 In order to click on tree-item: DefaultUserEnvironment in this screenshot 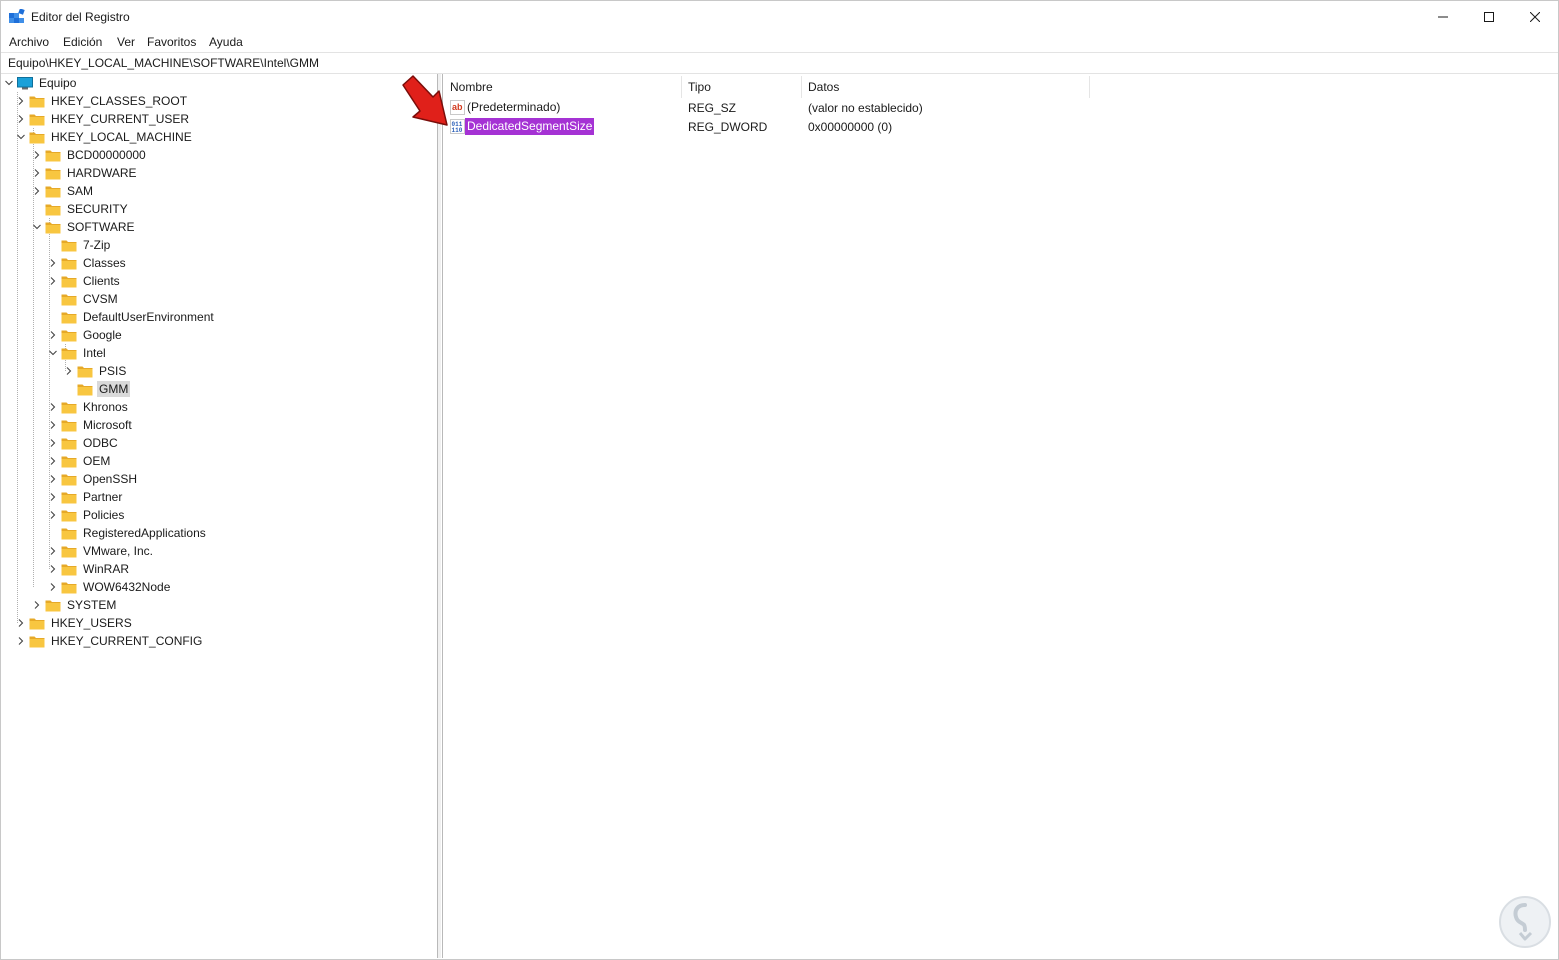, I will do `click(131, 317)`.